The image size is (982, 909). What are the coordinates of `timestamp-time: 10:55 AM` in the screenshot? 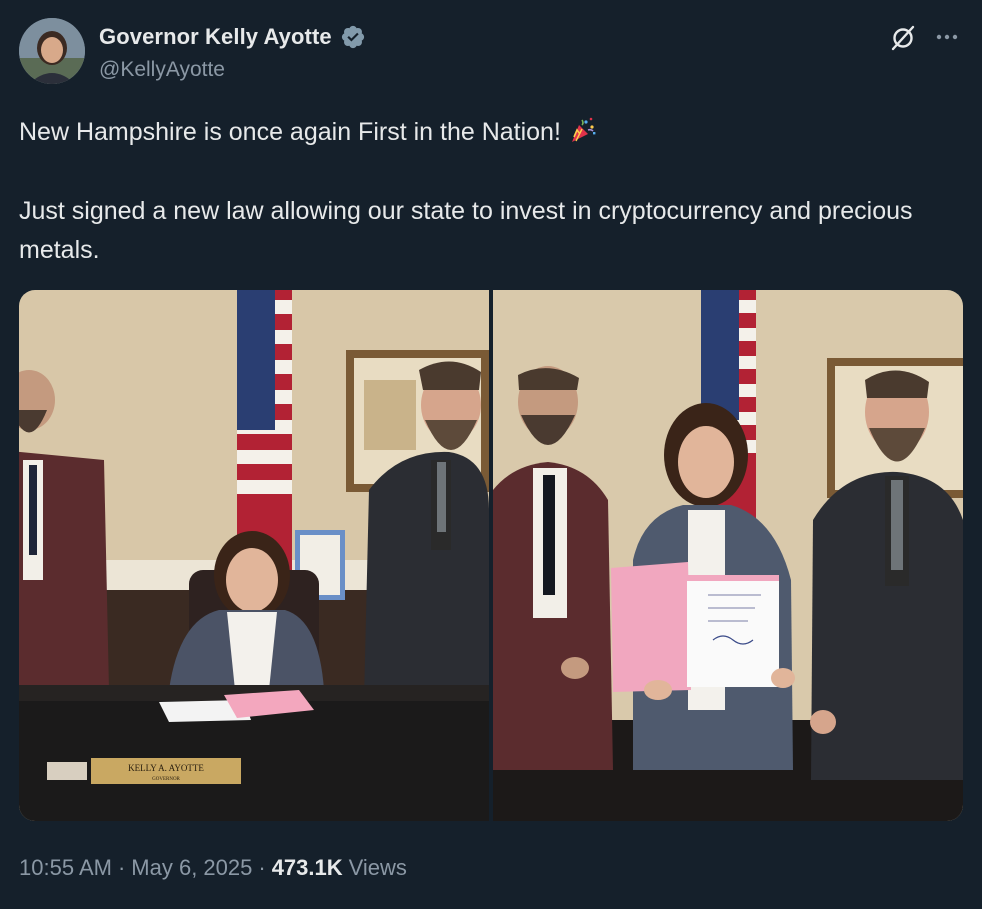 It's located at (65, 868).